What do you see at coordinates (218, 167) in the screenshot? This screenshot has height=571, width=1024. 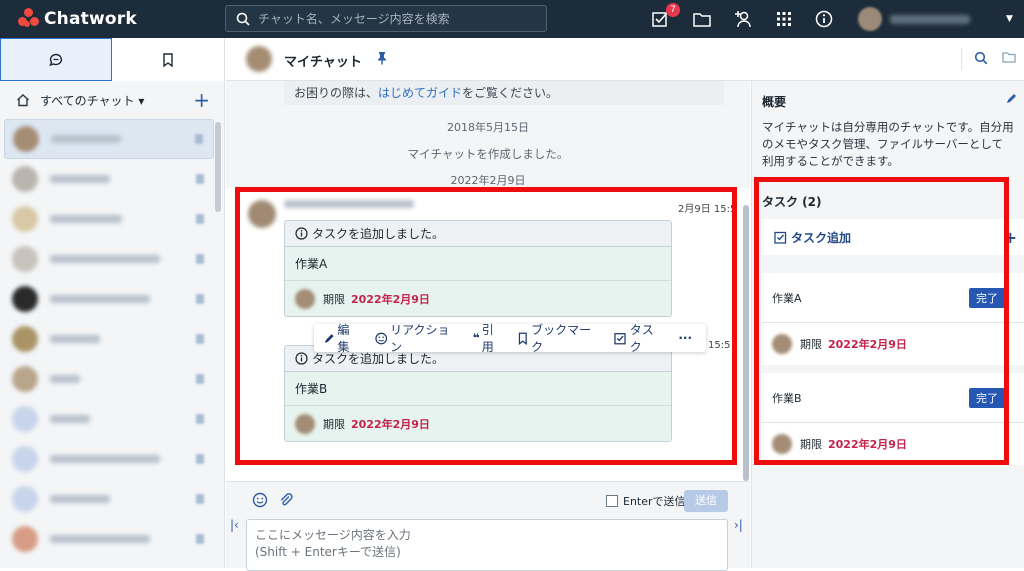 I see `room-list-scrollbar` at bounding box center [218, 167].